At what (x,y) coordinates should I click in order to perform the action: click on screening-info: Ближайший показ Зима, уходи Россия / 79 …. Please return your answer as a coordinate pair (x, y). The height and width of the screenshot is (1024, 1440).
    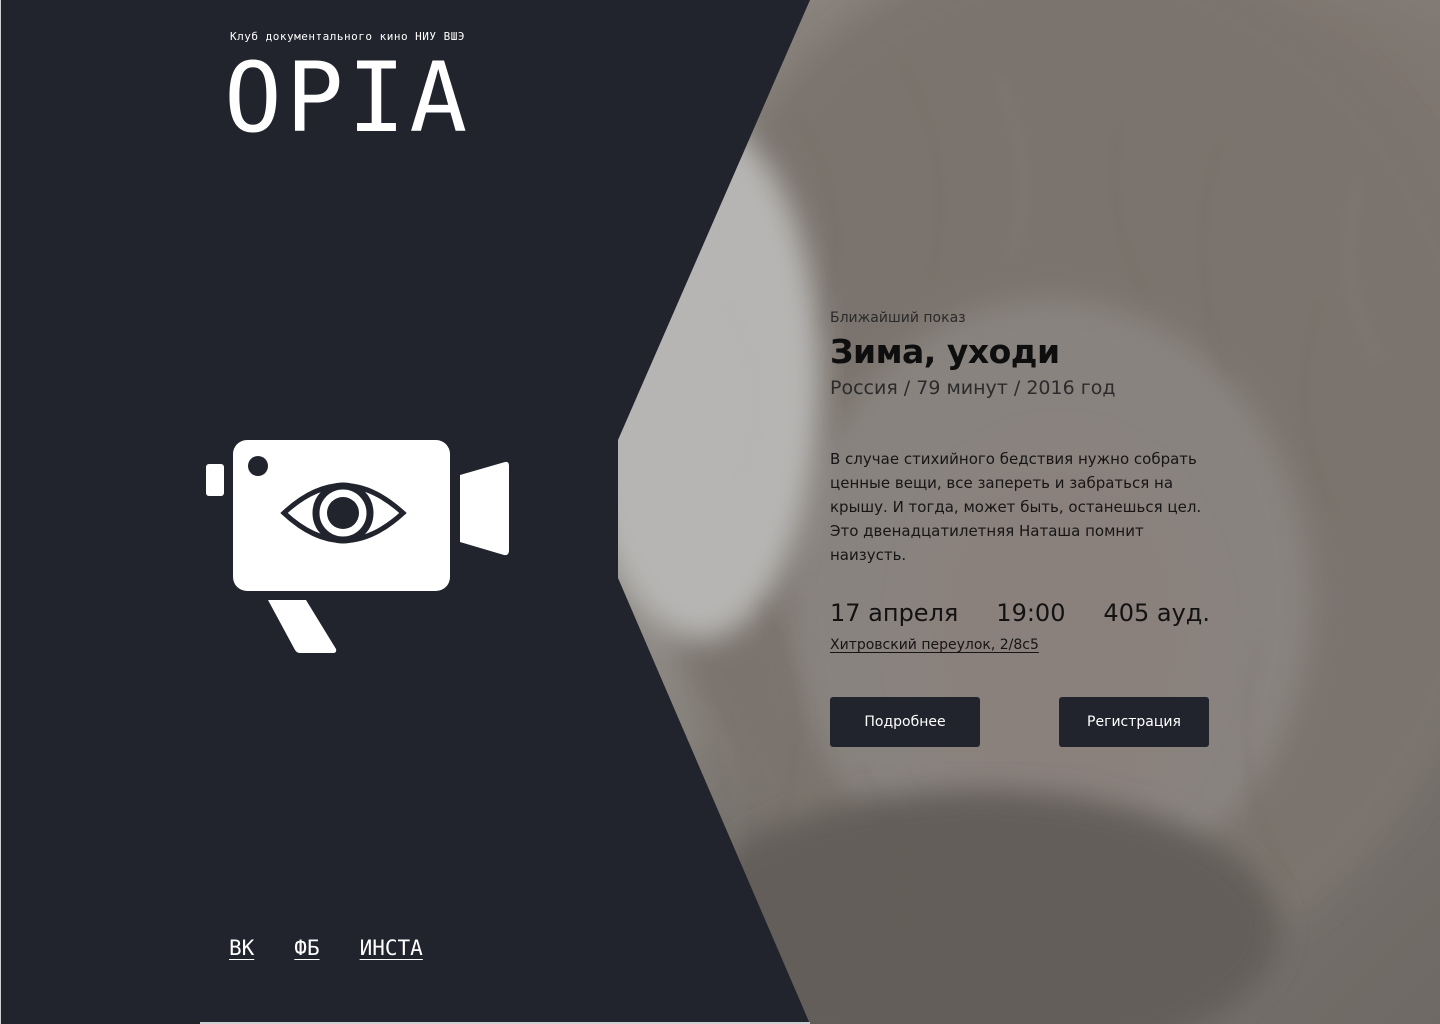
    Looking at the image, I should click on (1030, 528).